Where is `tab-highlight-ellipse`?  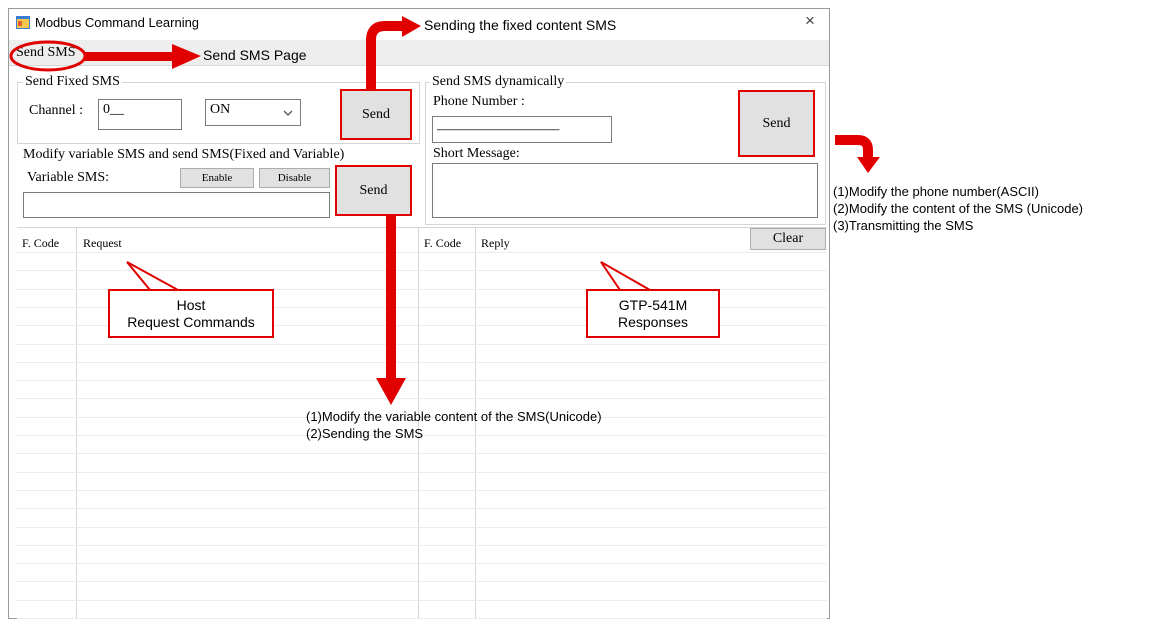 tab-highlight-ellipse is located at coordinates (48, 56).